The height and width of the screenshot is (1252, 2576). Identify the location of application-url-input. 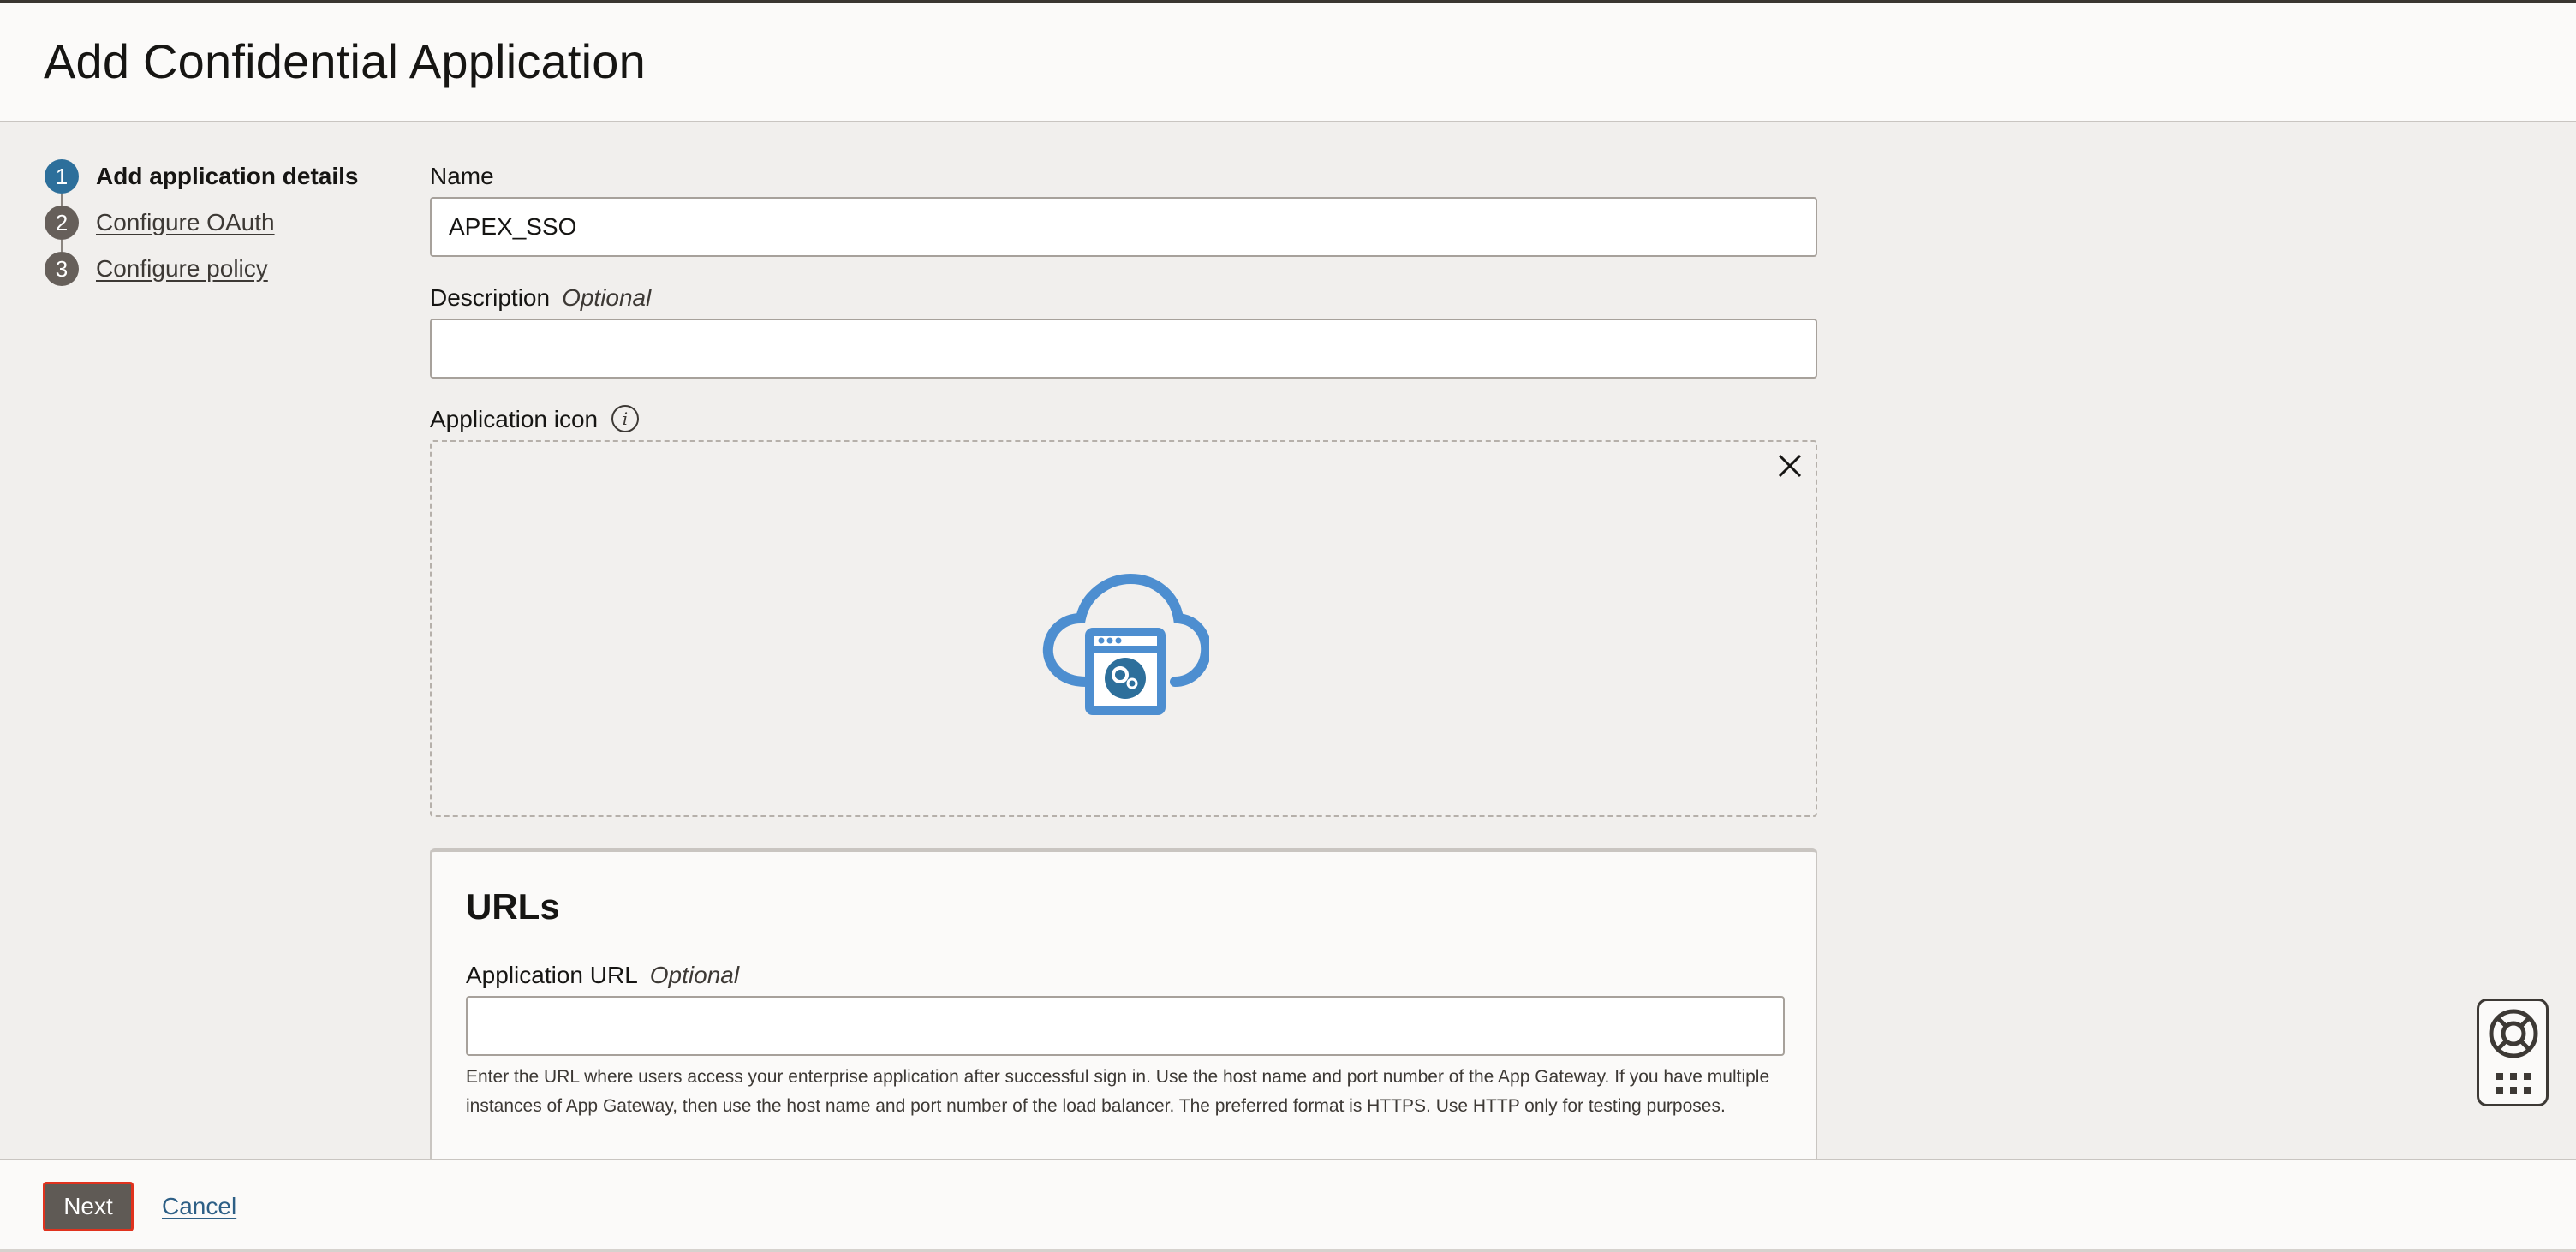
(1125, 1026).